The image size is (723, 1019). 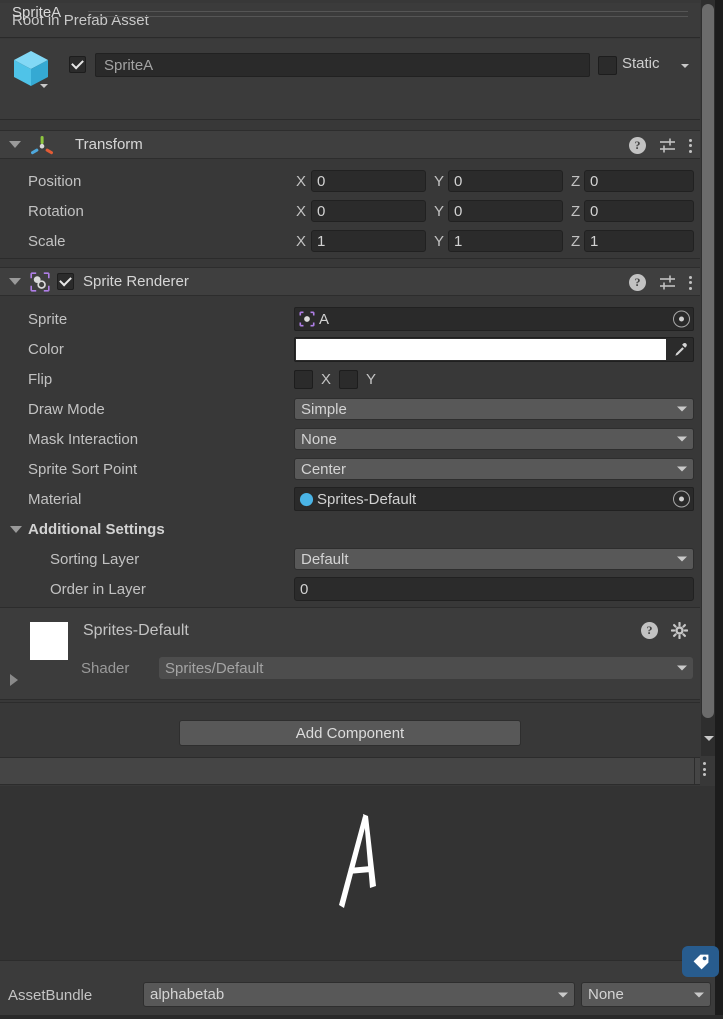 I want to click on asset-bundle-variant-dropdown: None, so click(x=646, y=994).